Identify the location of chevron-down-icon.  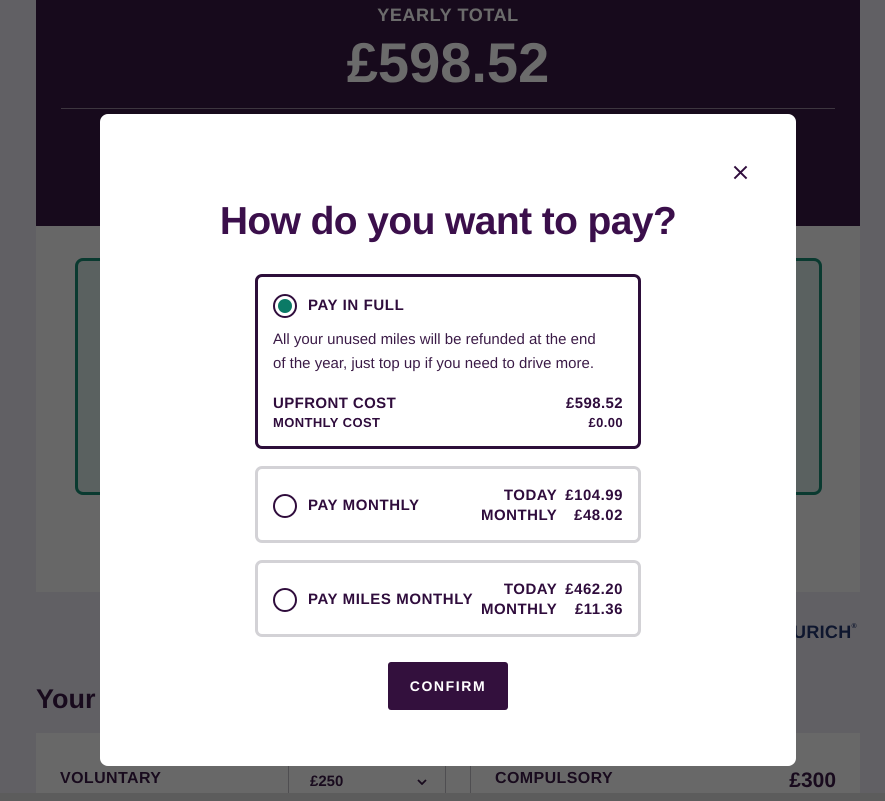
(422, 782).